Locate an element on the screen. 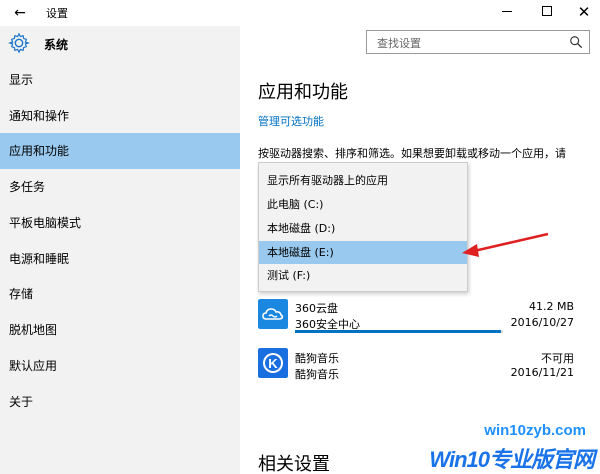 The width and height of the screenshot is (600, 474). watermark-url: win10zyb.com is located at coordinates (535, 430).